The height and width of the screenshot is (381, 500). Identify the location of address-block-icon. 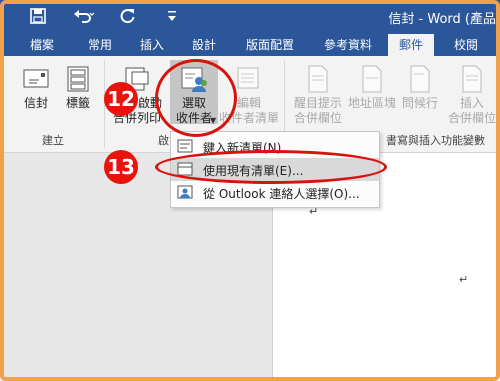
(372, 79).